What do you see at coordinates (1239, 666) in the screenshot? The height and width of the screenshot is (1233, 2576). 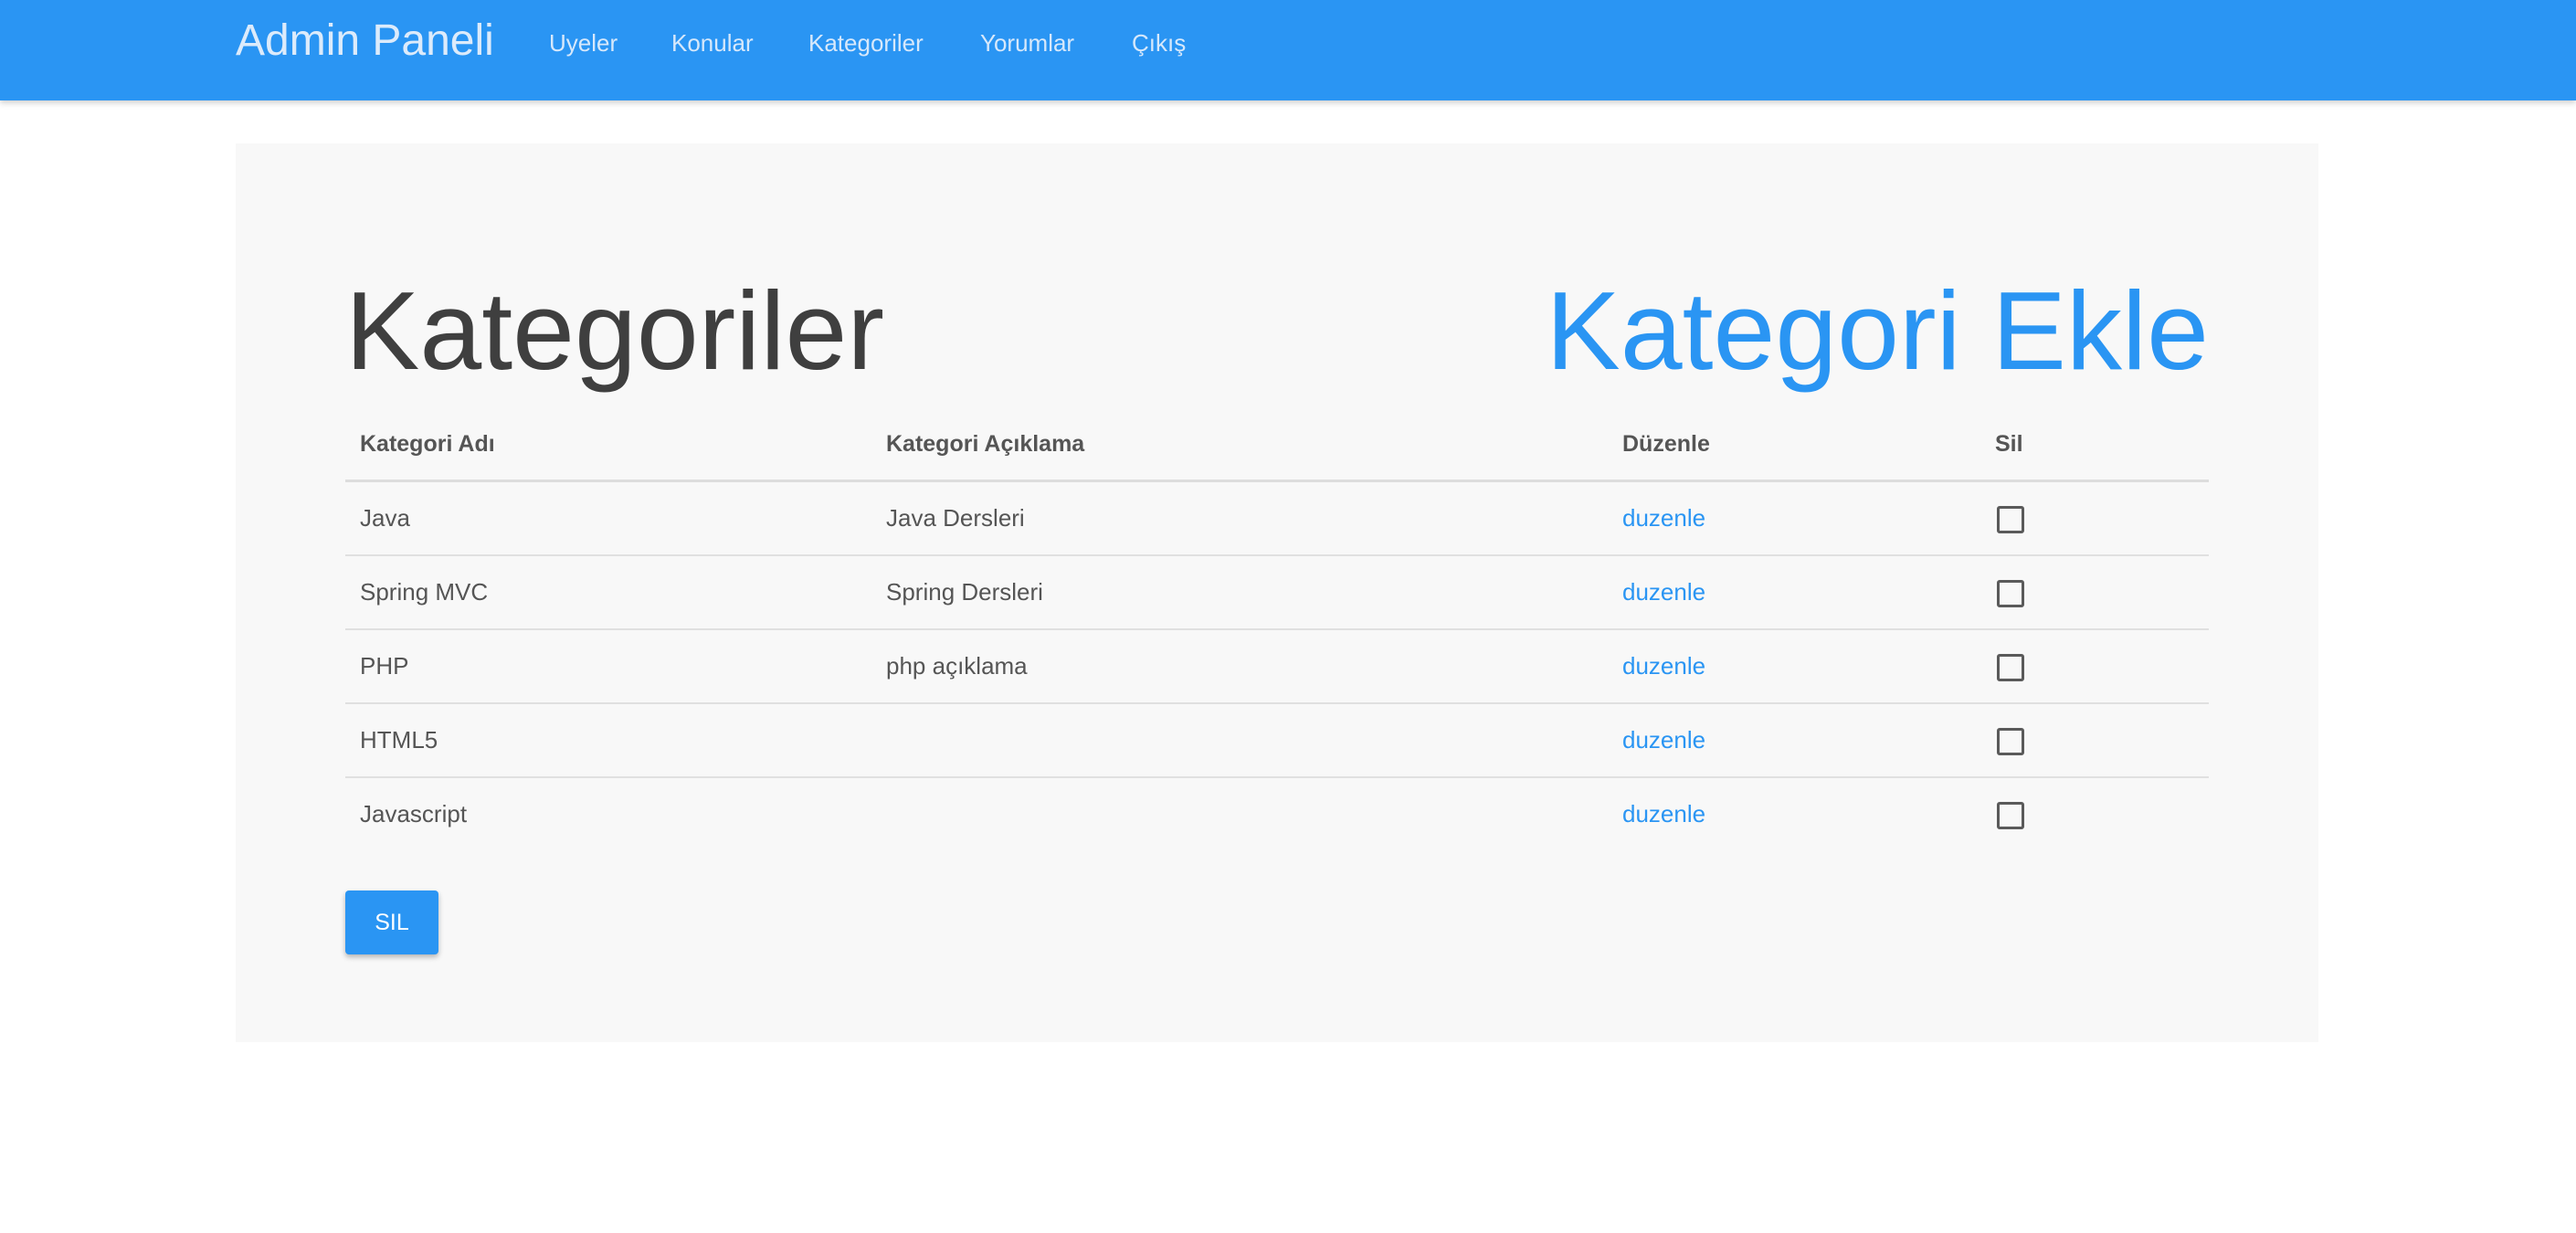 I see `category-description: php açıklama` at bounding box center [1239, 666].